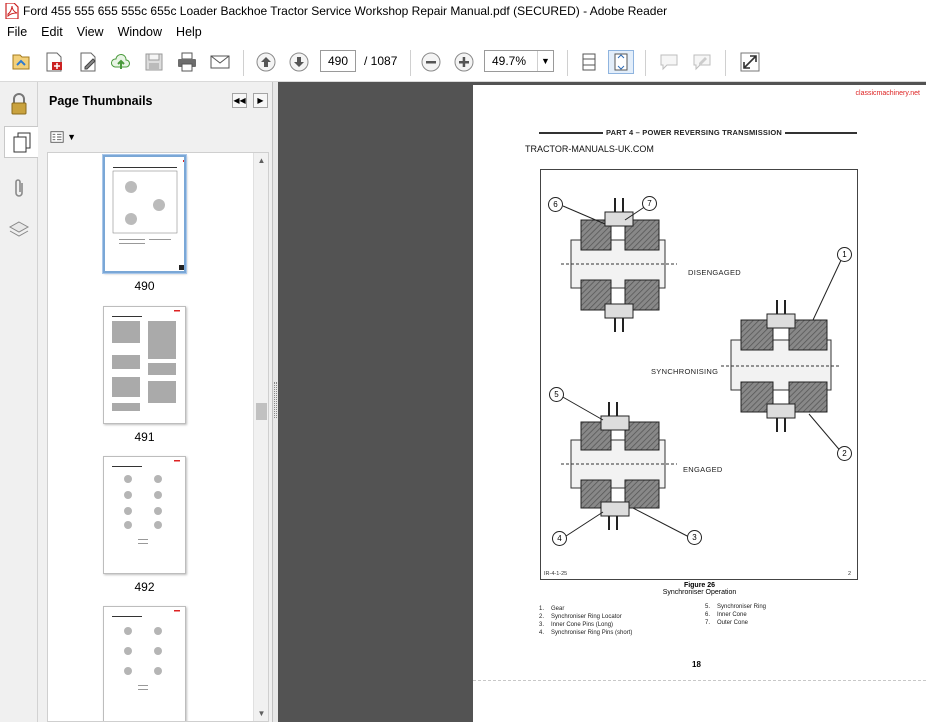  What do you see at coordinates (19, 402) in the screenshot?
I see `navigation-rail` at bounding box center [19, 402].